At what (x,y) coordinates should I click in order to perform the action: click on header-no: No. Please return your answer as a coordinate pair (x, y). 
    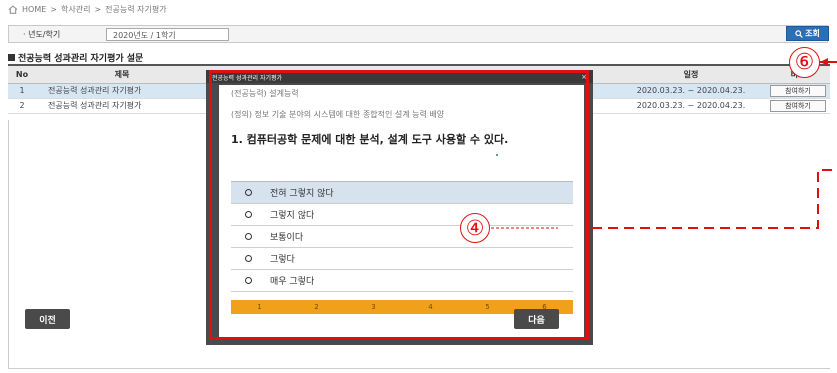
    Looking at the image, I should click on (22, 74).